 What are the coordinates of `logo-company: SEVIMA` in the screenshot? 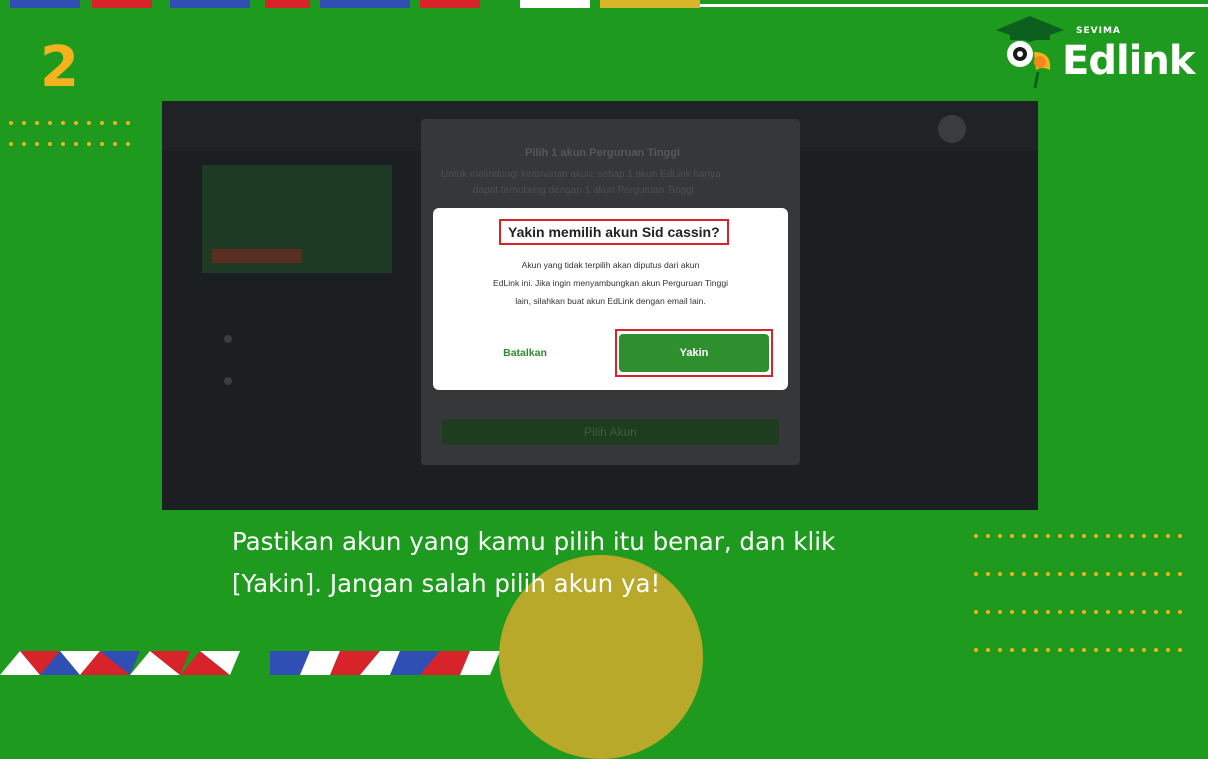 It's located at (1098, 31).